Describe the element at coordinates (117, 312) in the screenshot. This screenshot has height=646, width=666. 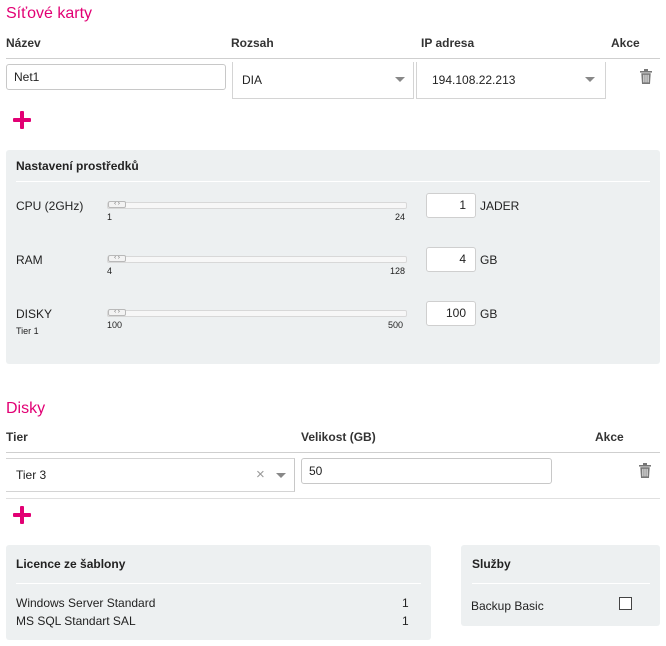
I see `disk-slider-handle: ‹ ›` at that location.